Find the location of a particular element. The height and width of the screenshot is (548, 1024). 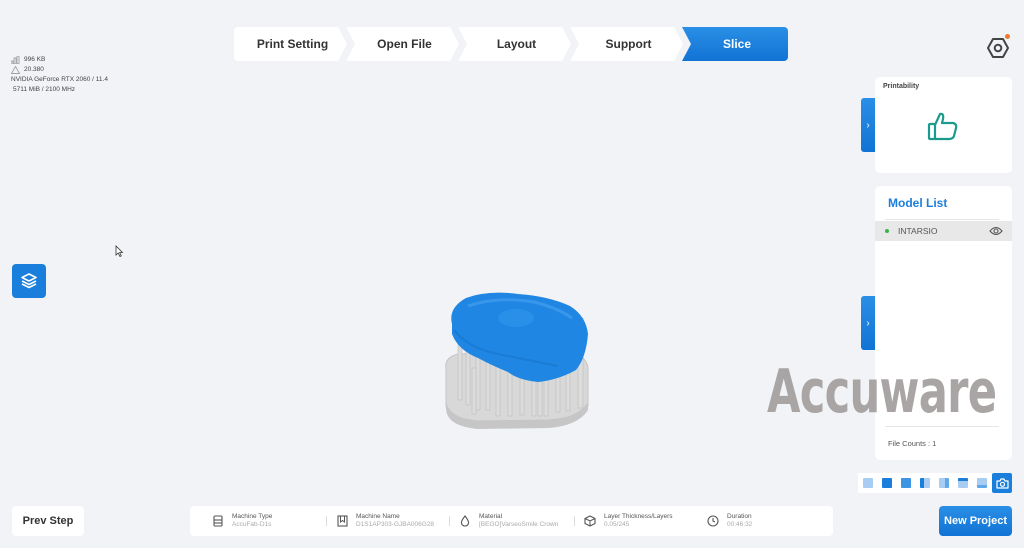

gpu-memory: 5711 MiB / 2100 MHz is located at coordinates (44, 89).